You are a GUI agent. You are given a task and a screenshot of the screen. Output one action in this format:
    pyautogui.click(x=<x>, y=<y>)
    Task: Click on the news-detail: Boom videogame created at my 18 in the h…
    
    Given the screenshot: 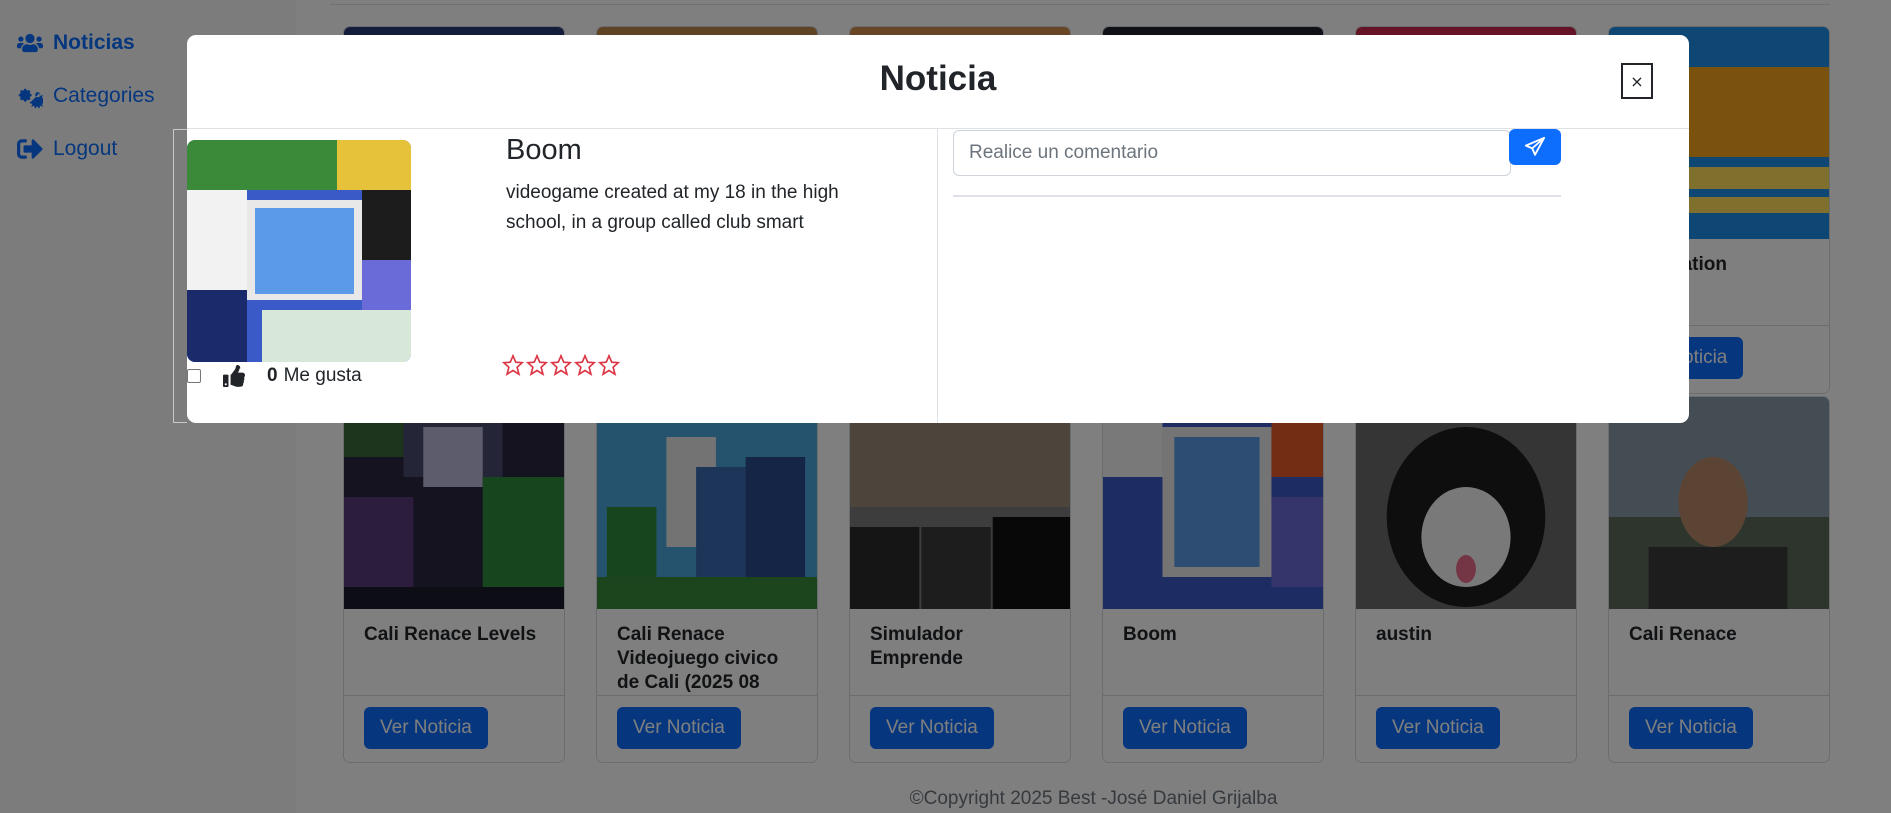 What is the action you would take?
    pyautogui.click(x=562, y=276)
    